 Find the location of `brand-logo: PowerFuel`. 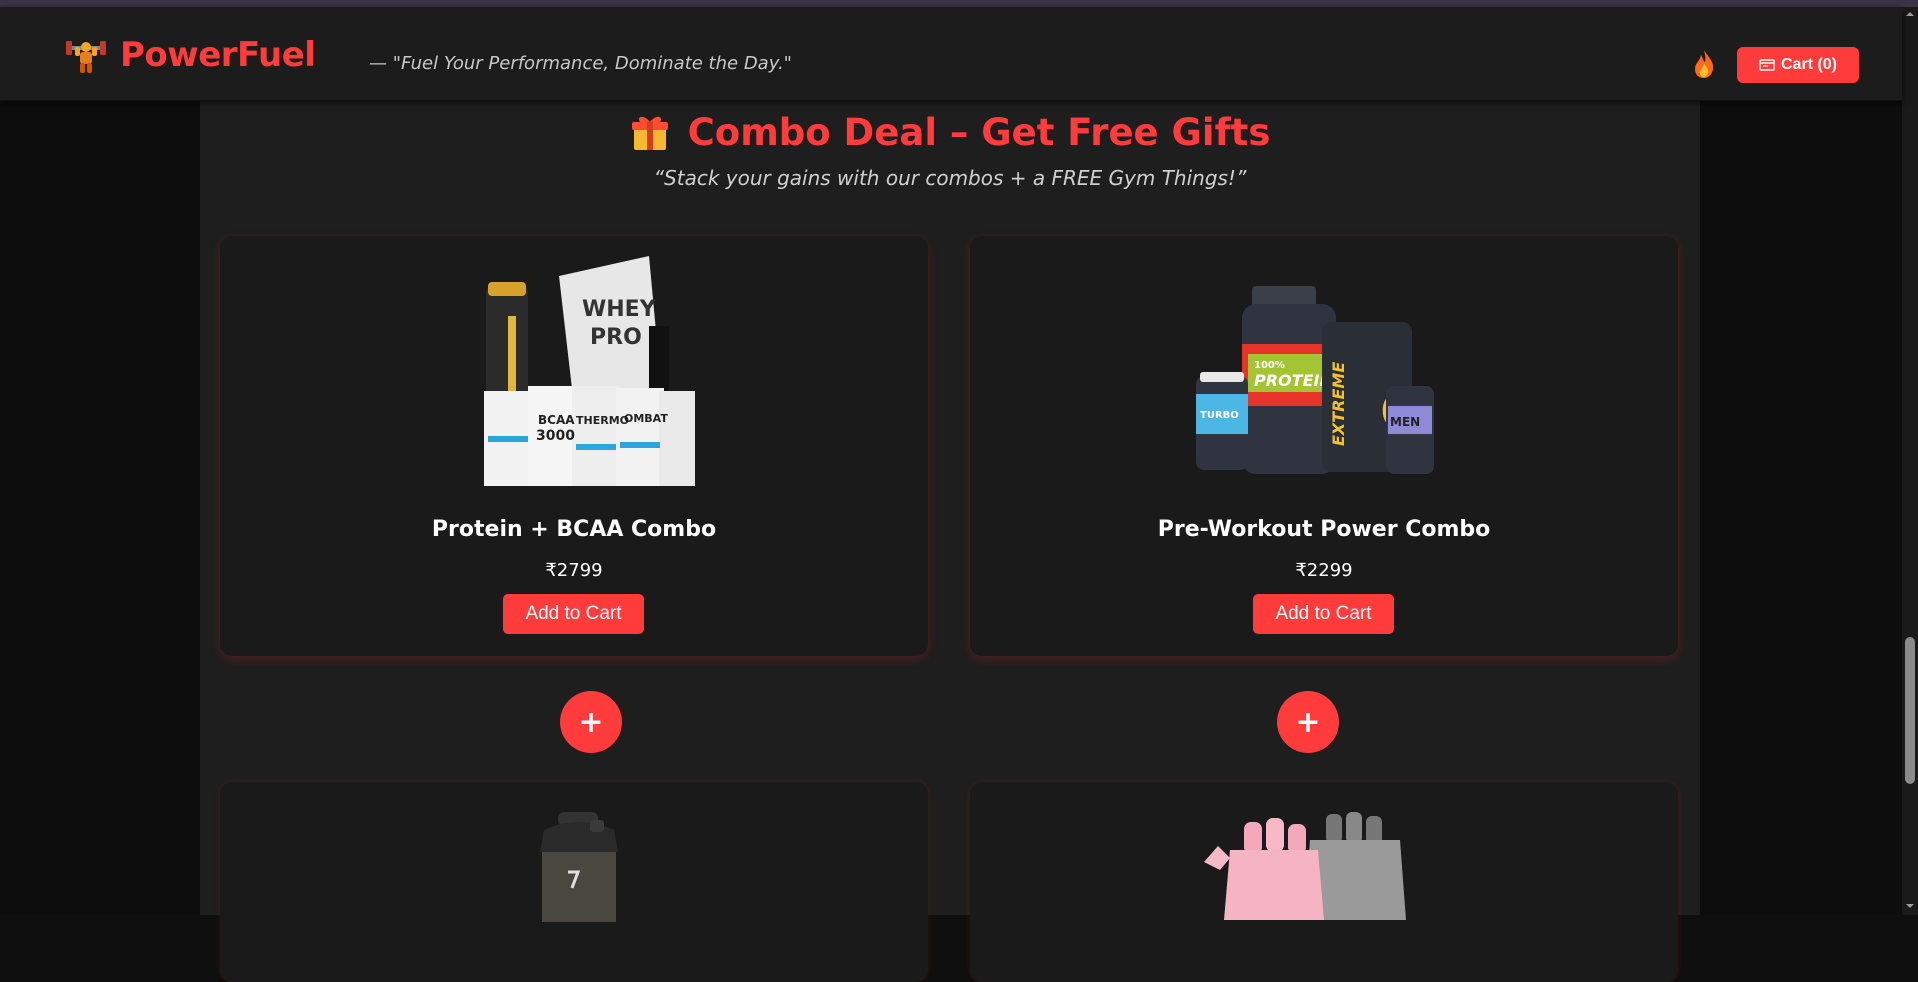

brand-logo: PowerFuel is located at coordinates (190, 55).